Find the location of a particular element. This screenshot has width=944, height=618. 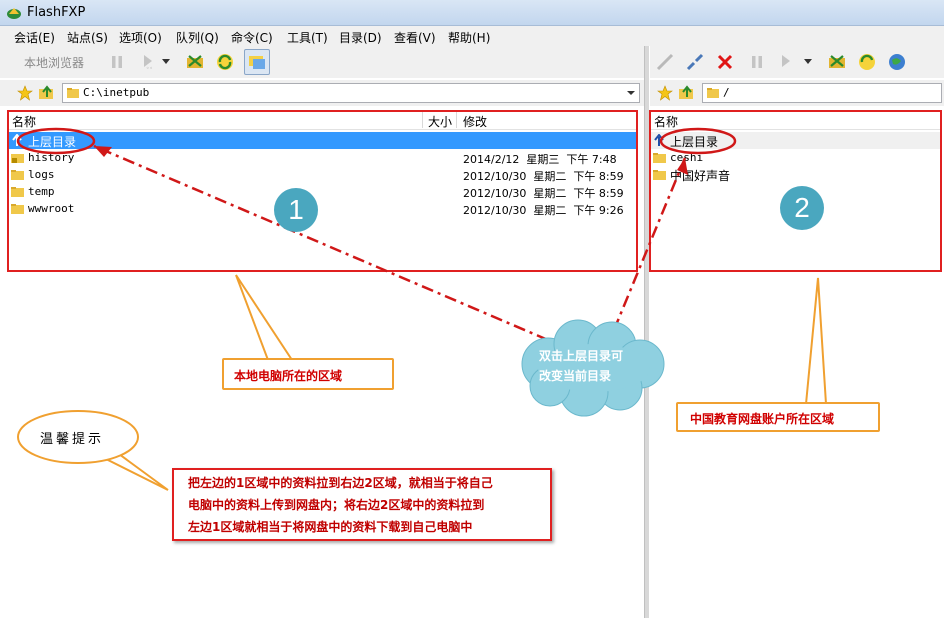

menu-sites: 站点(S) is located at coordinates (87, 37).